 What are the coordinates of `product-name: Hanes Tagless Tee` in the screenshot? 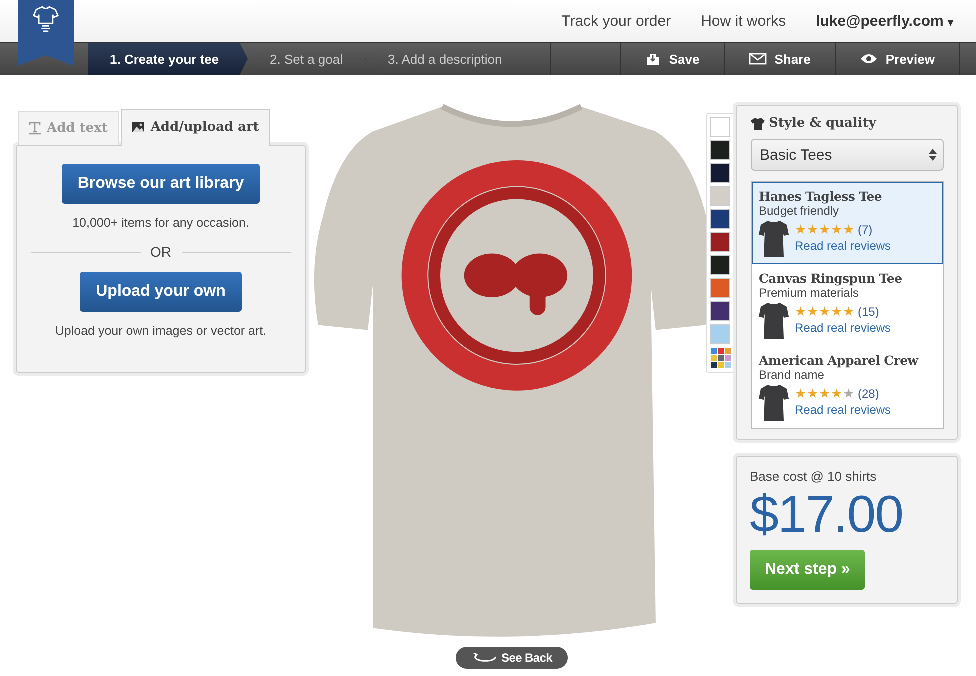 It's located at (821, 196).